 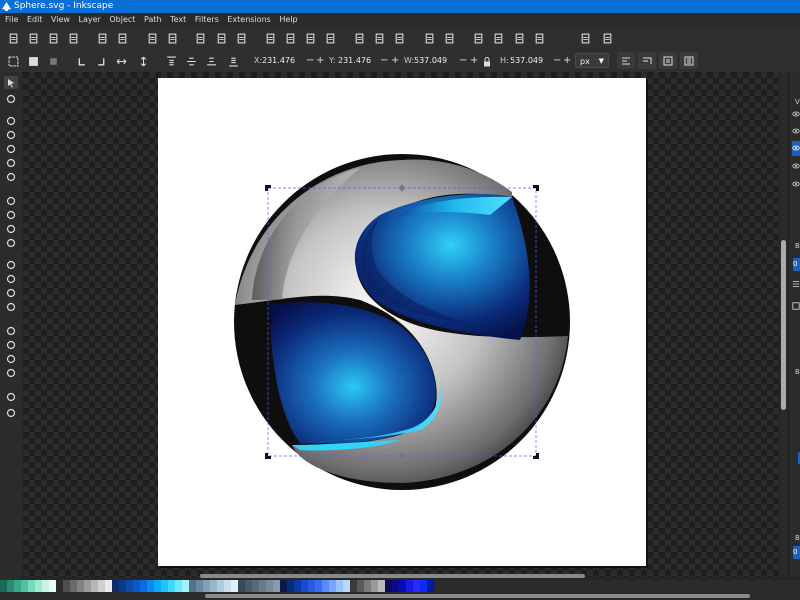 I want to click on y-decrement-button: −, so click(x=384, y=60).